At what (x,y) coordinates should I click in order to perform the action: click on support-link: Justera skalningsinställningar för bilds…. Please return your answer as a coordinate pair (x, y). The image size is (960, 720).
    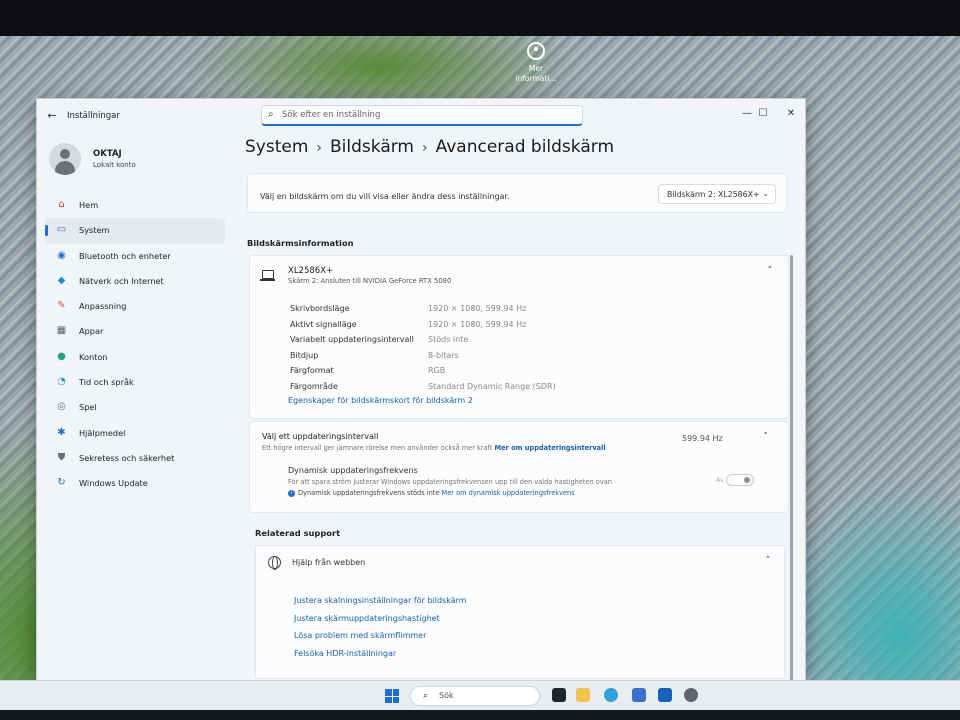
    Looking at the image, I should click on (380, 605).